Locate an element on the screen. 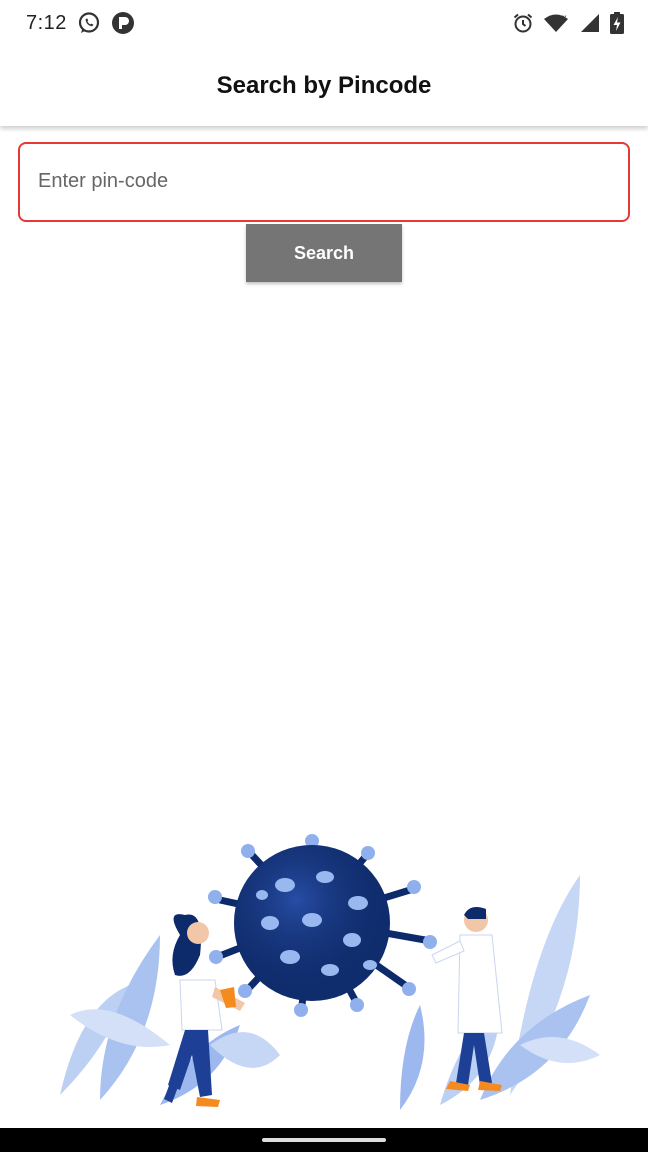 Image resolution: width=648 pixels, height=1152 pixels. status-left: 7:12 is located at coordinates (80, 23).